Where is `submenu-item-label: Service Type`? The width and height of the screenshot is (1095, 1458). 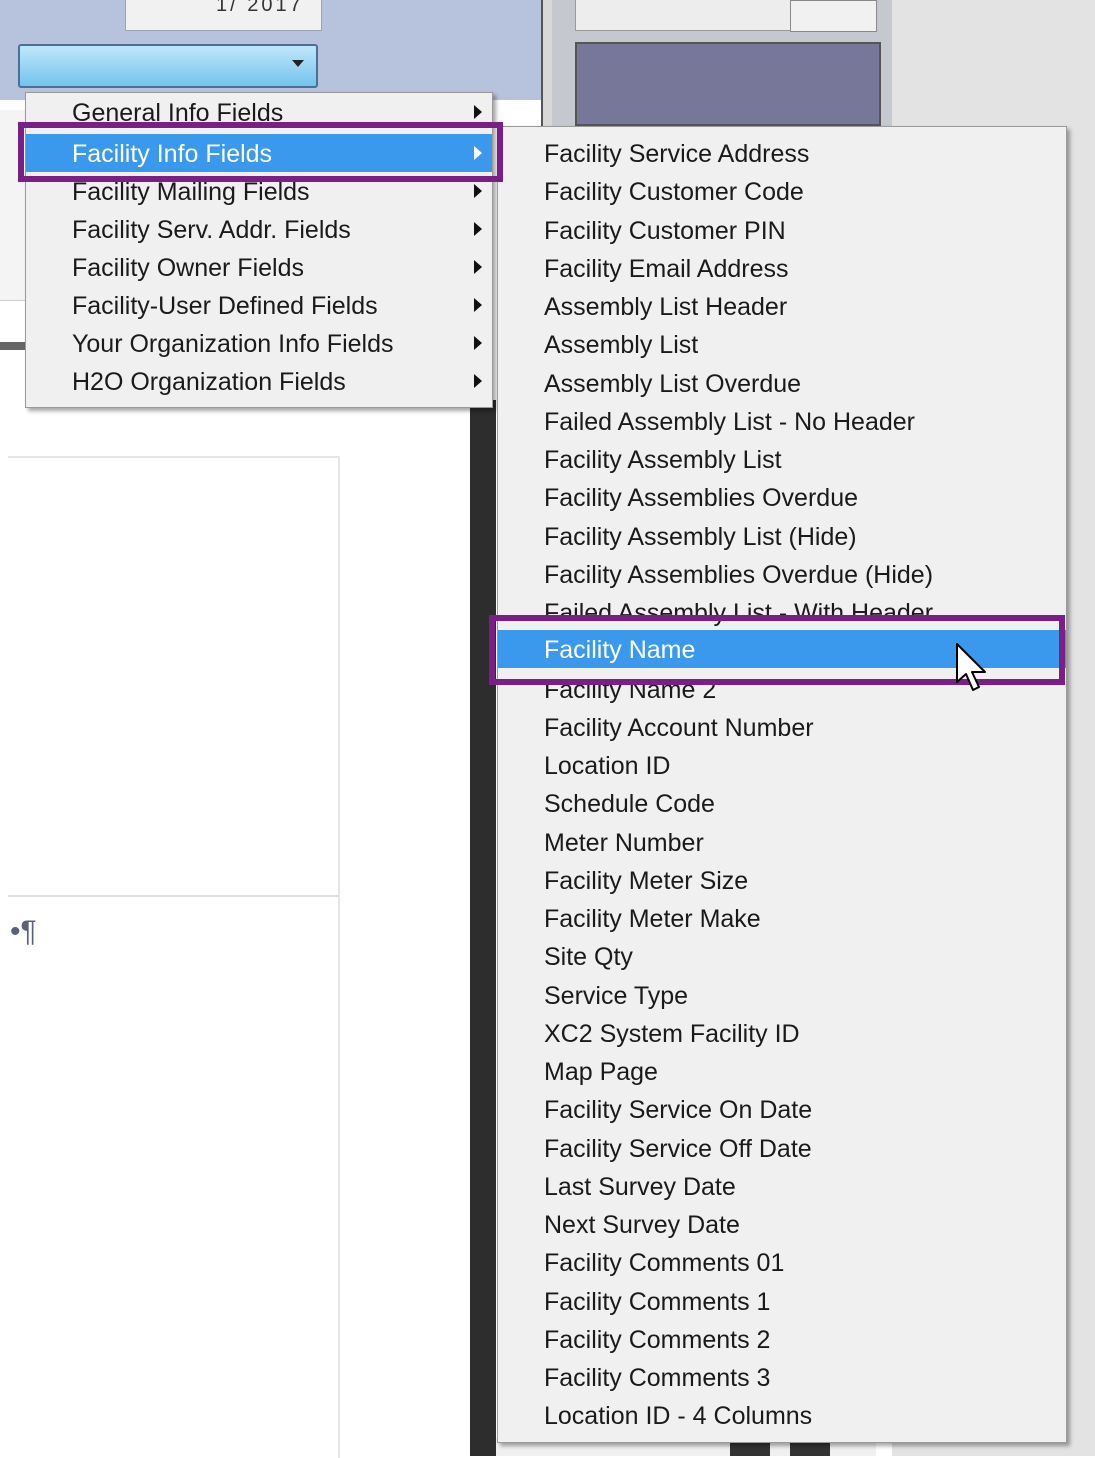 submenu-item-label: Service Type is located at coordinates (616, 996).